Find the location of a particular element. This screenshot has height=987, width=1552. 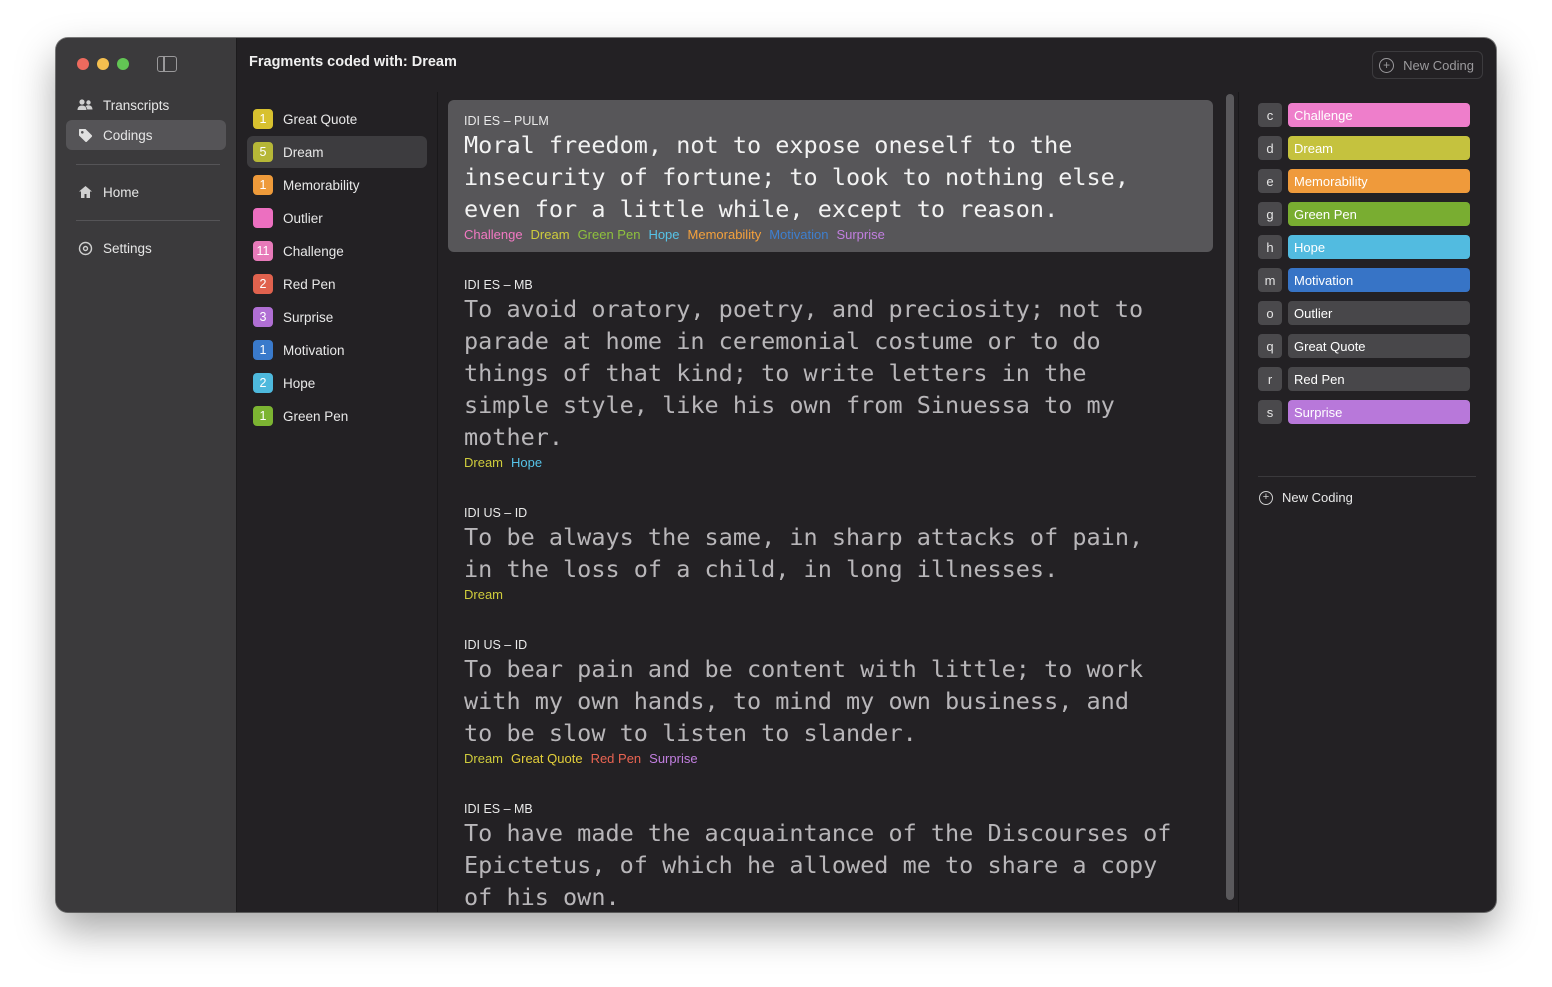

shortcut-row: m Motivation is located at coordinates (1364, 280).